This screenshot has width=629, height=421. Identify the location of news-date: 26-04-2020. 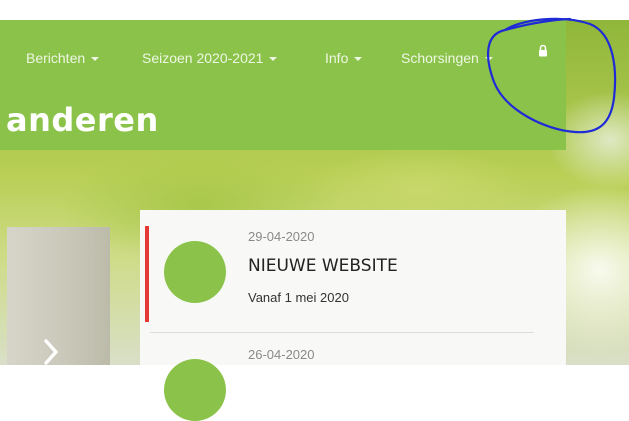
(281, 354).